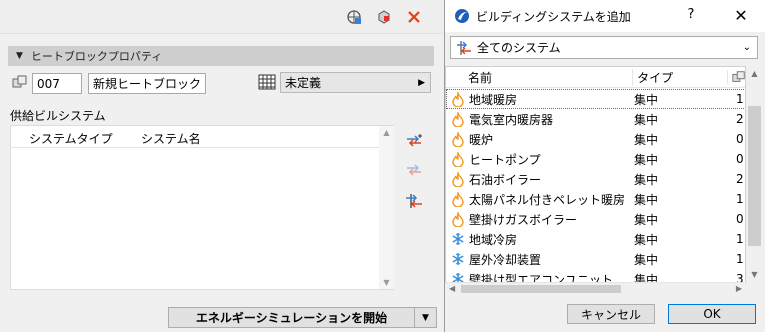  I want to click on system-name: 石油ボイラー, so click(505, 179).